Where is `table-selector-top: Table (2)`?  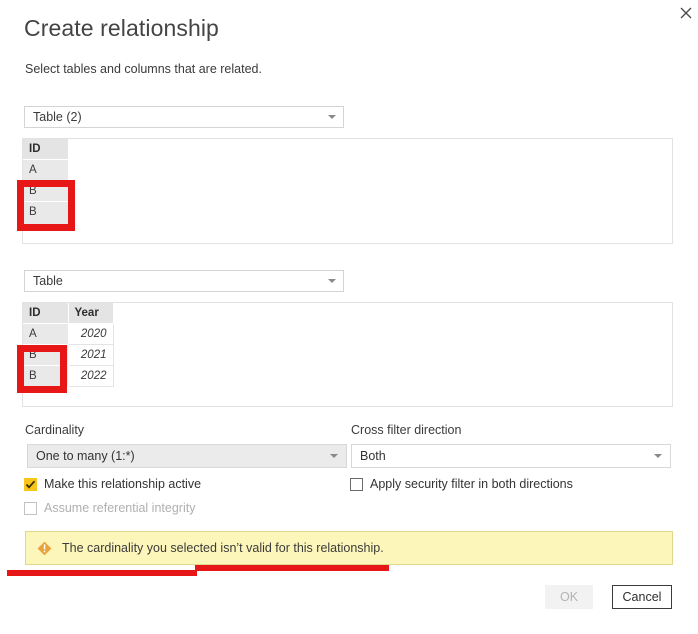
table-selector-top: Table (2) is located at coordinates (184, 117).